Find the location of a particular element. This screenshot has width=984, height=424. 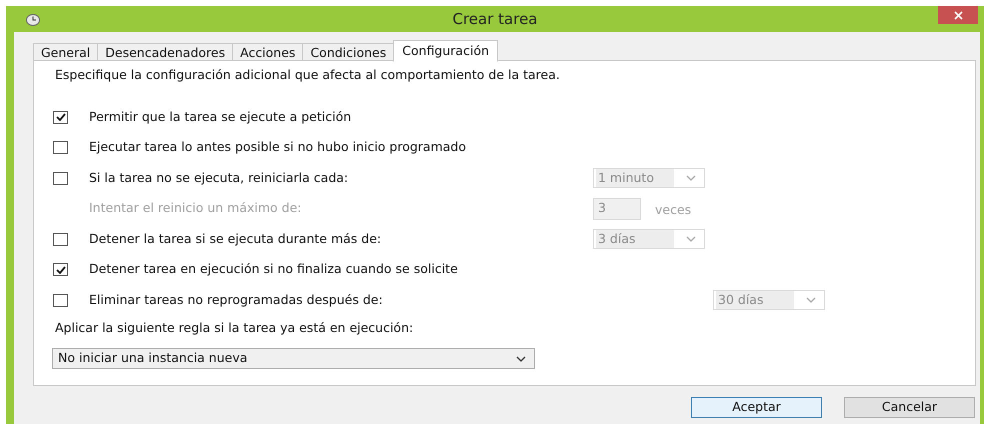

close-icon is located at coordinates (958, 15).